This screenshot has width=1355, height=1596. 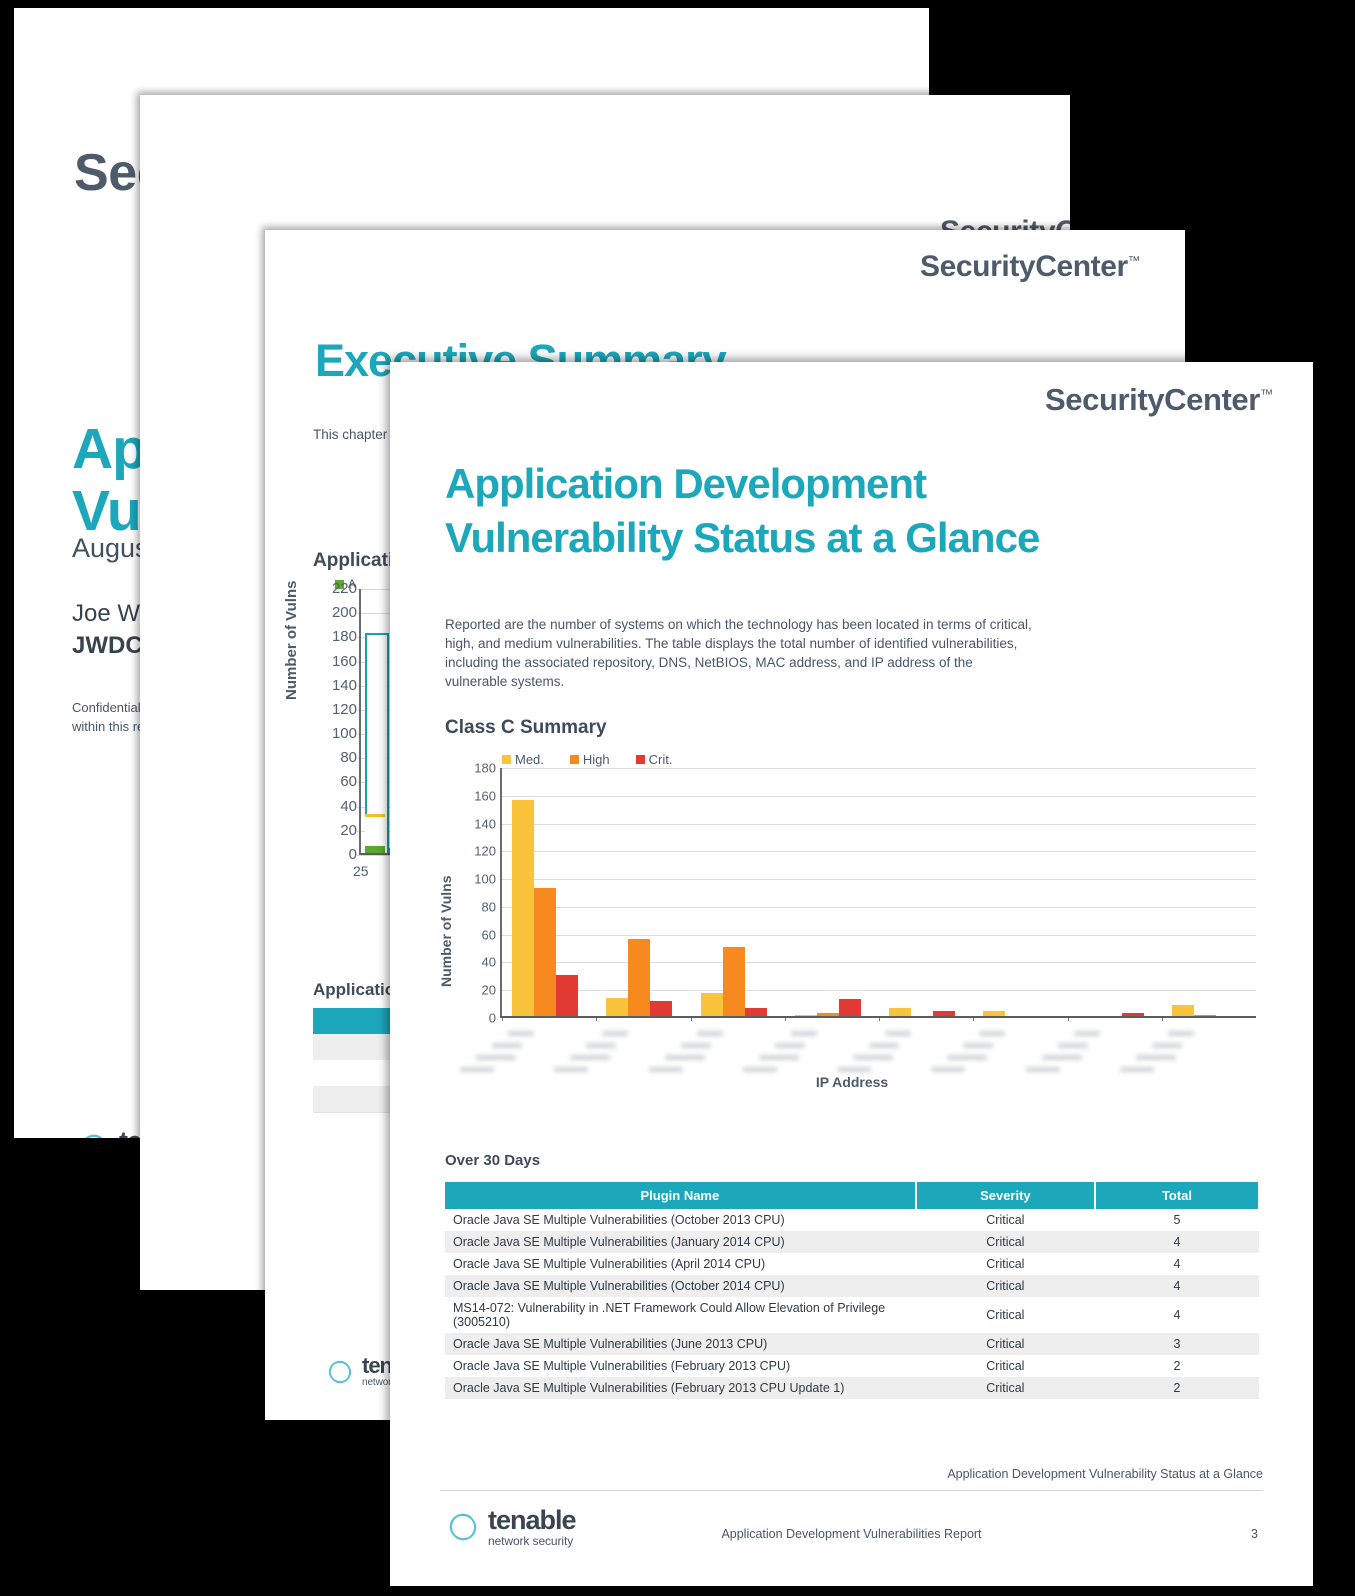 I want to click on y-axis-tick-label: 140, so click(x=485, y=824).